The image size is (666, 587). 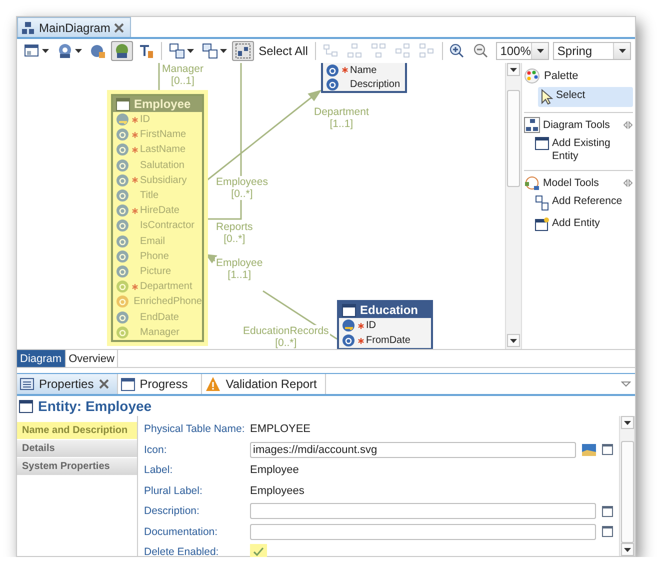 I want to click on field-value: Employee, so click(x=274, y=470).